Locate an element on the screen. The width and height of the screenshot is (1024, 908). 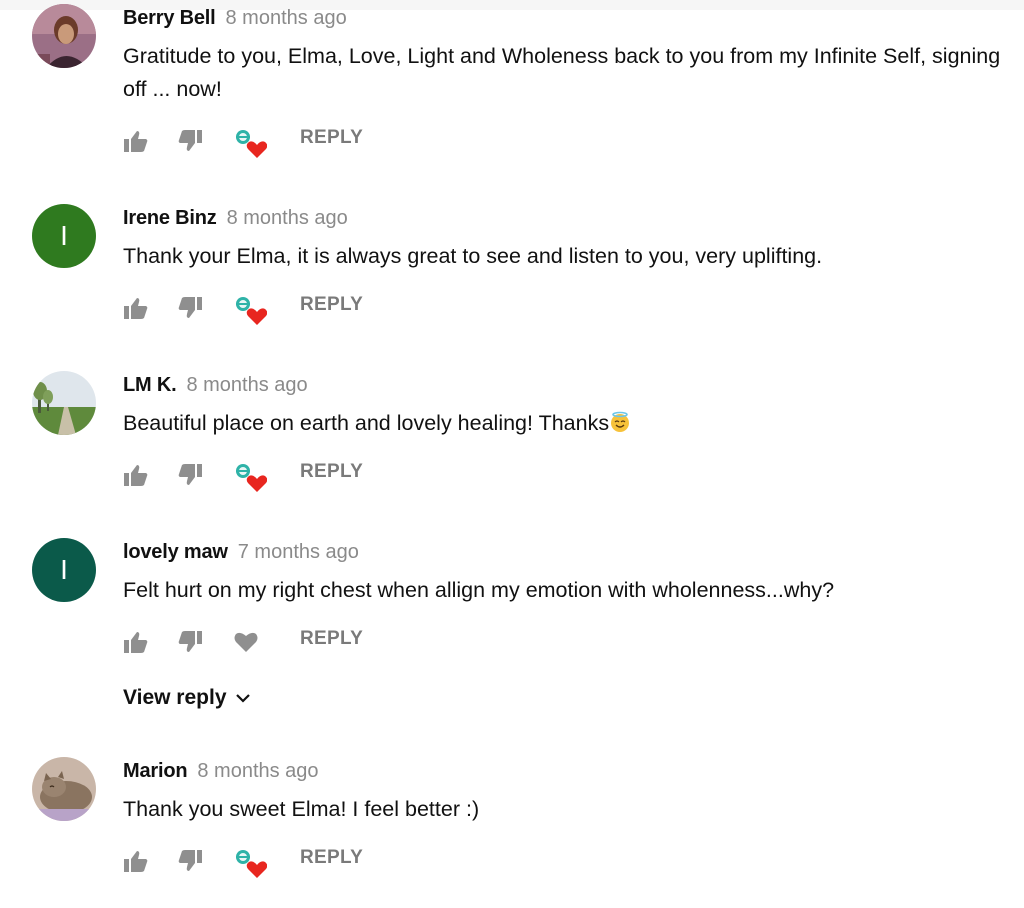
comment-text: Thank you sweet Elma! I feel better :) is located at coordinates (301, 809).